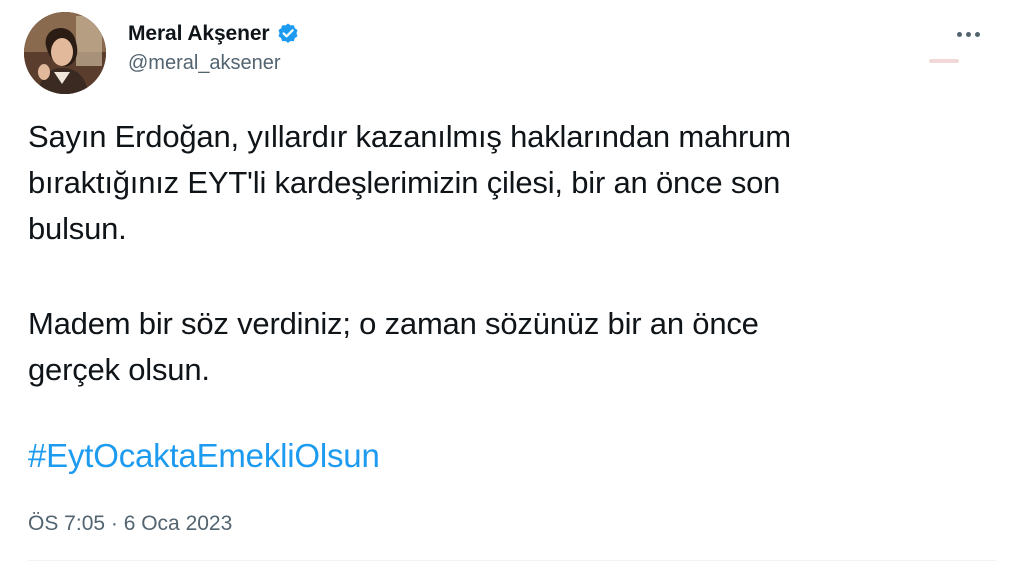 The width and height of the screenshot is (1024, 576). Describe the element at coordinates (204, 456) in the screenshot. I see `hashtag-link: #EytOcaktaEmekliOlsun` at that location.